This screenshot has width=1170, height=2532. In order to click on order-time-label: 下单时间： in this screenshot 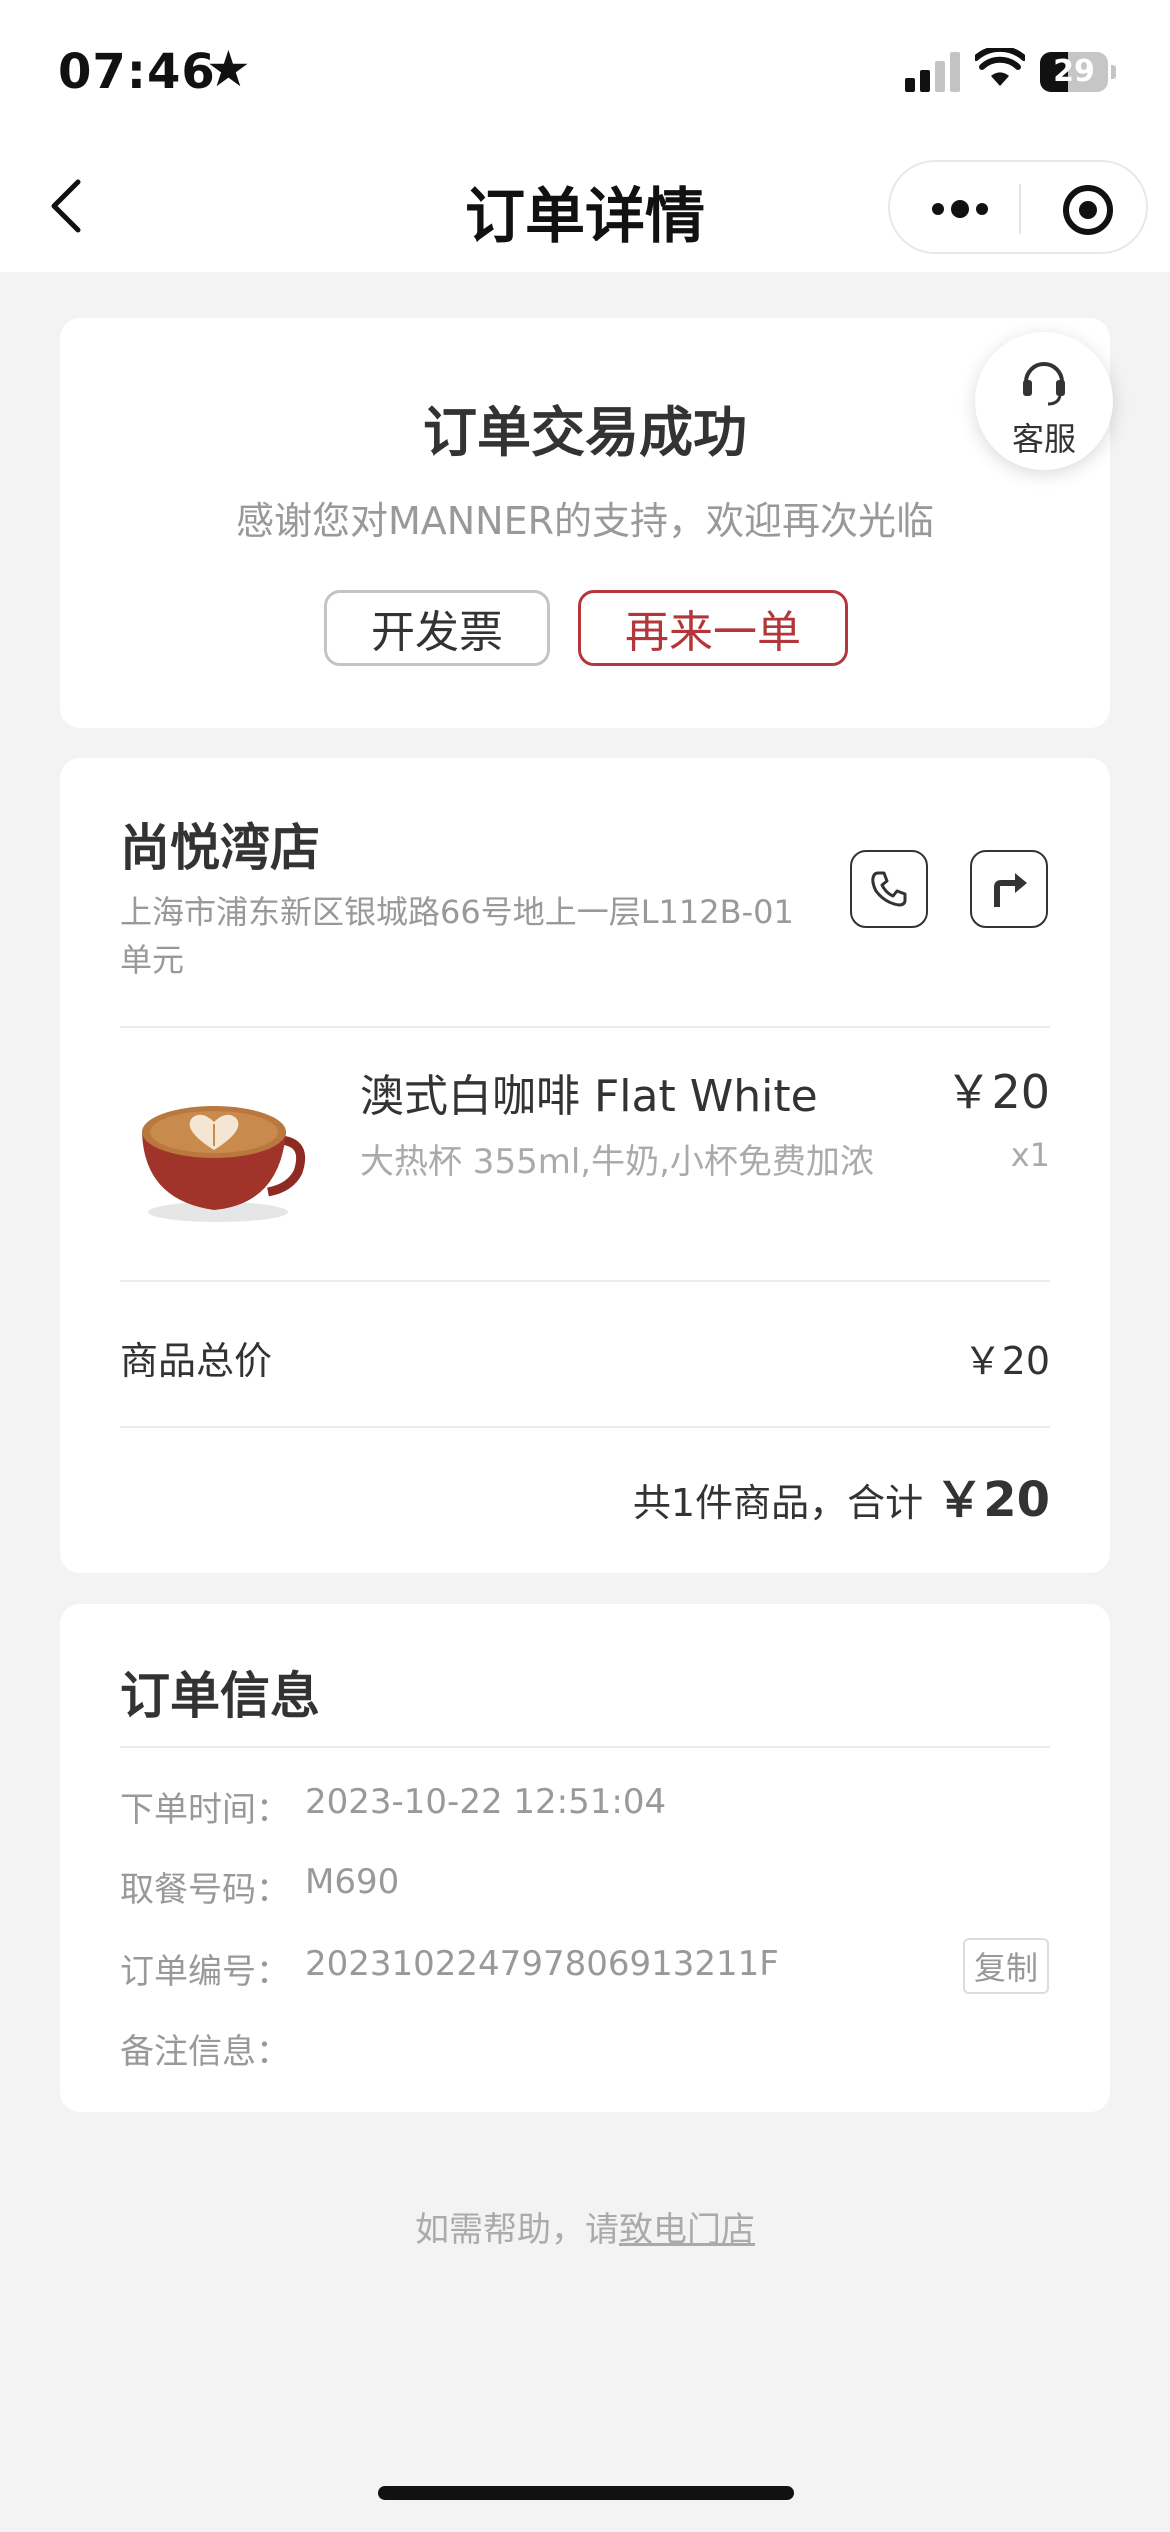, I will do `click(205, 1810)`.